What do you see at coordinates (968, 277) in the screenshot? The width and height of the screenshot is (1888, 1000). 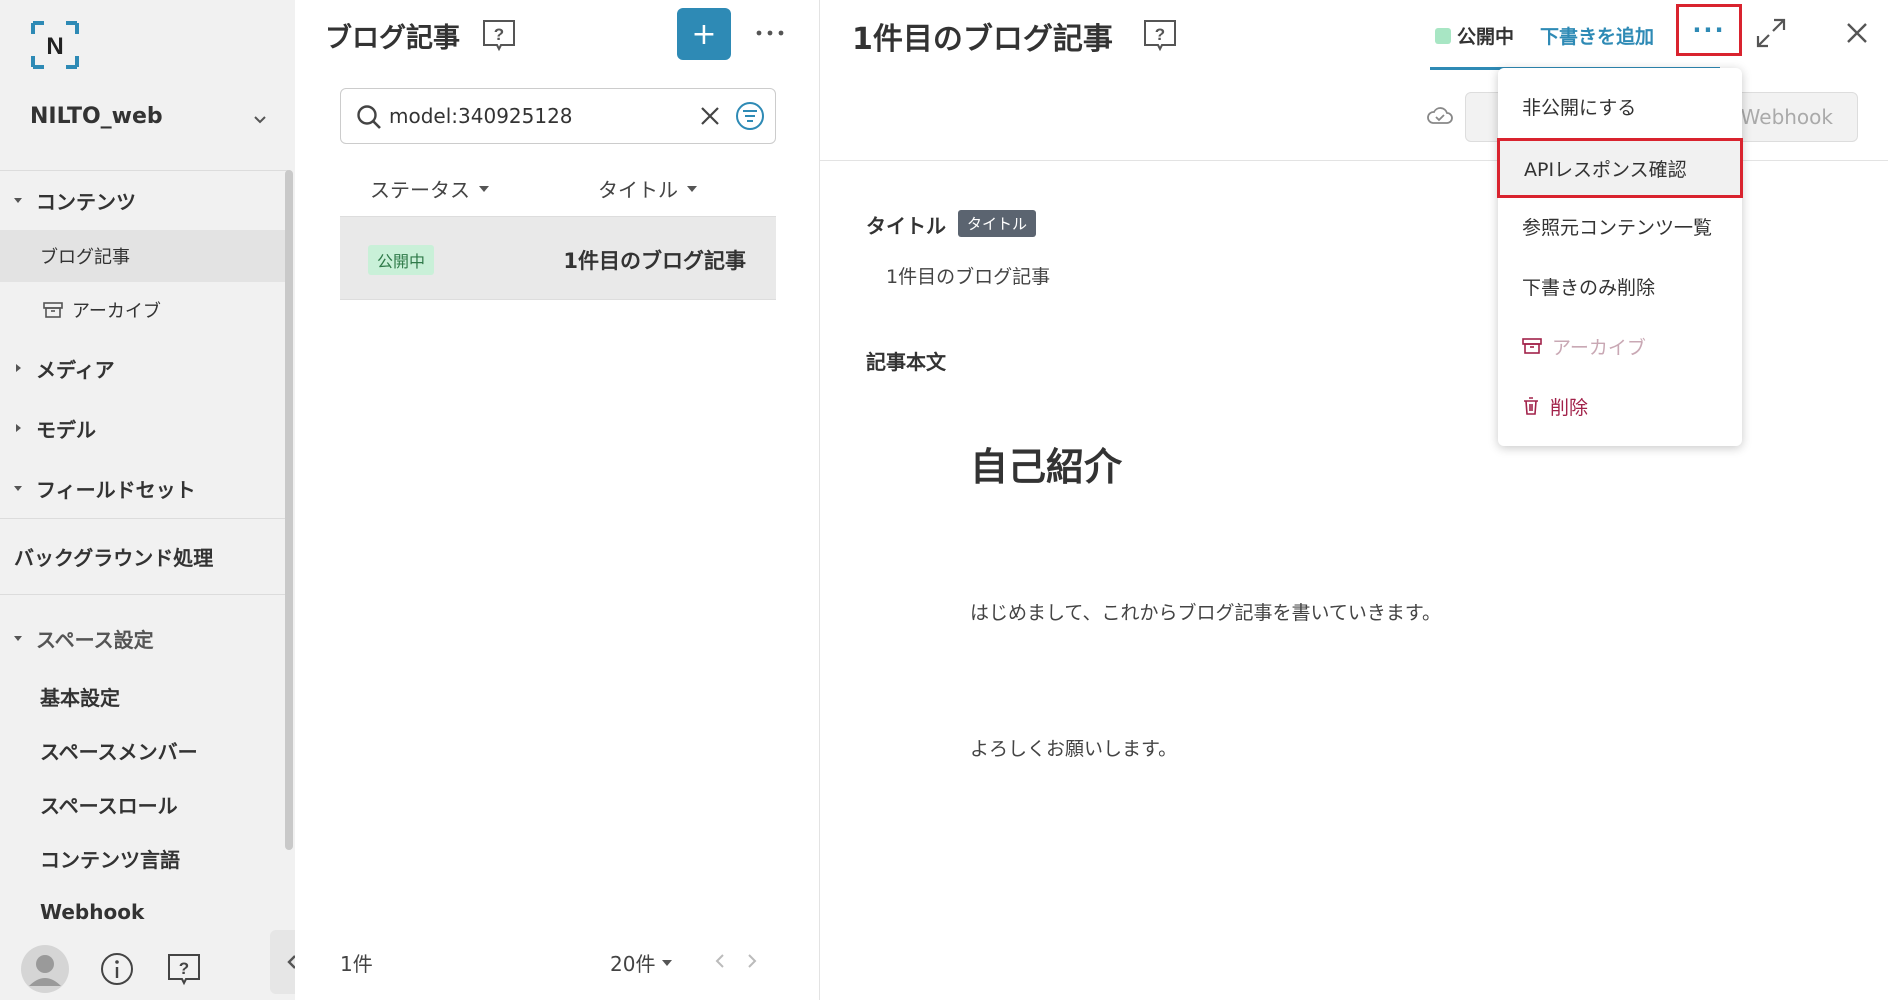 I see `field-value-title: 1件目のブログ記事` at bounding box center [968, 277].